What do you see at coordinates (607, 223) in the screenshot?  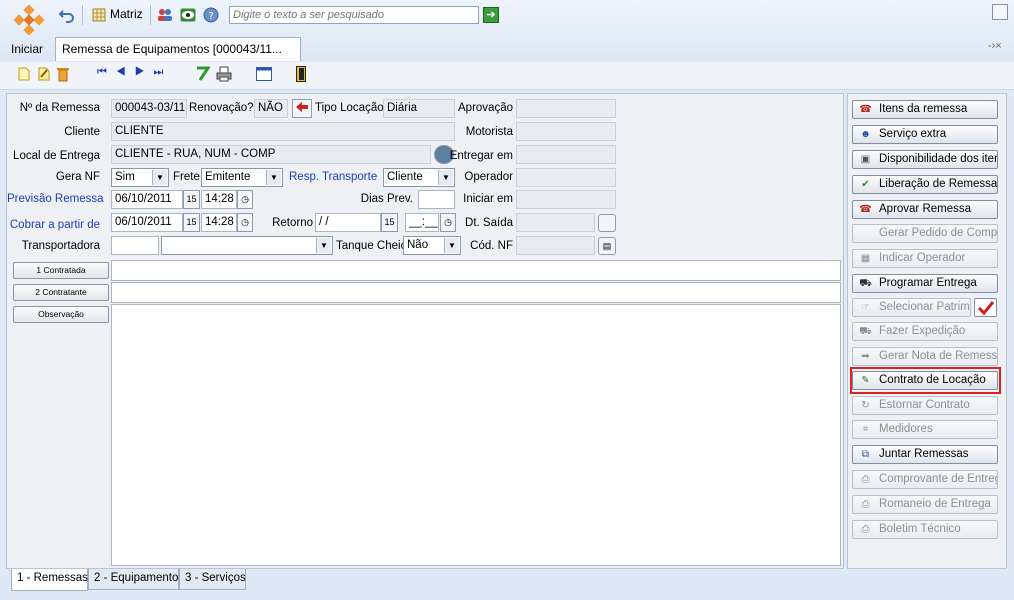 I see `dt-saida-button` at bounding box center [607, 223].